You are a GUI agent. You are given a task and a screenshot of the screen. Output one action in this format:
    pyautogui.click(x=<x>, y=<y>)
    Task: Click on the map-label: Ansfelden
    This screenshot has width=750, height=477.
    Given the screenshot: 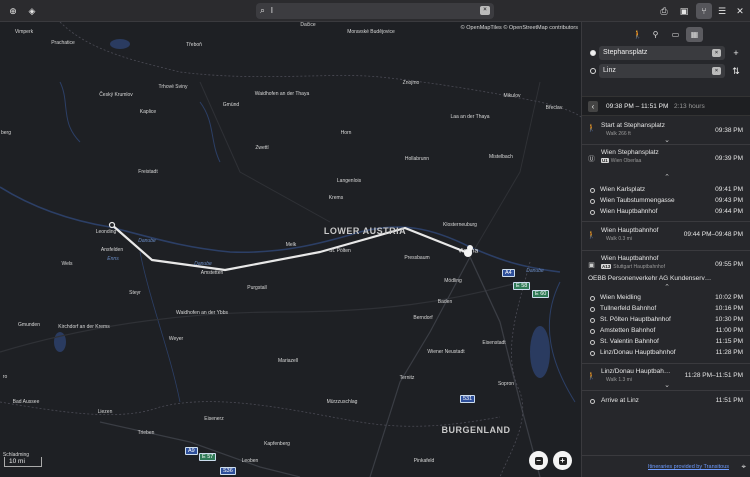 What is the action you would take?
    pyautogui.click(x=112, y=250)
    